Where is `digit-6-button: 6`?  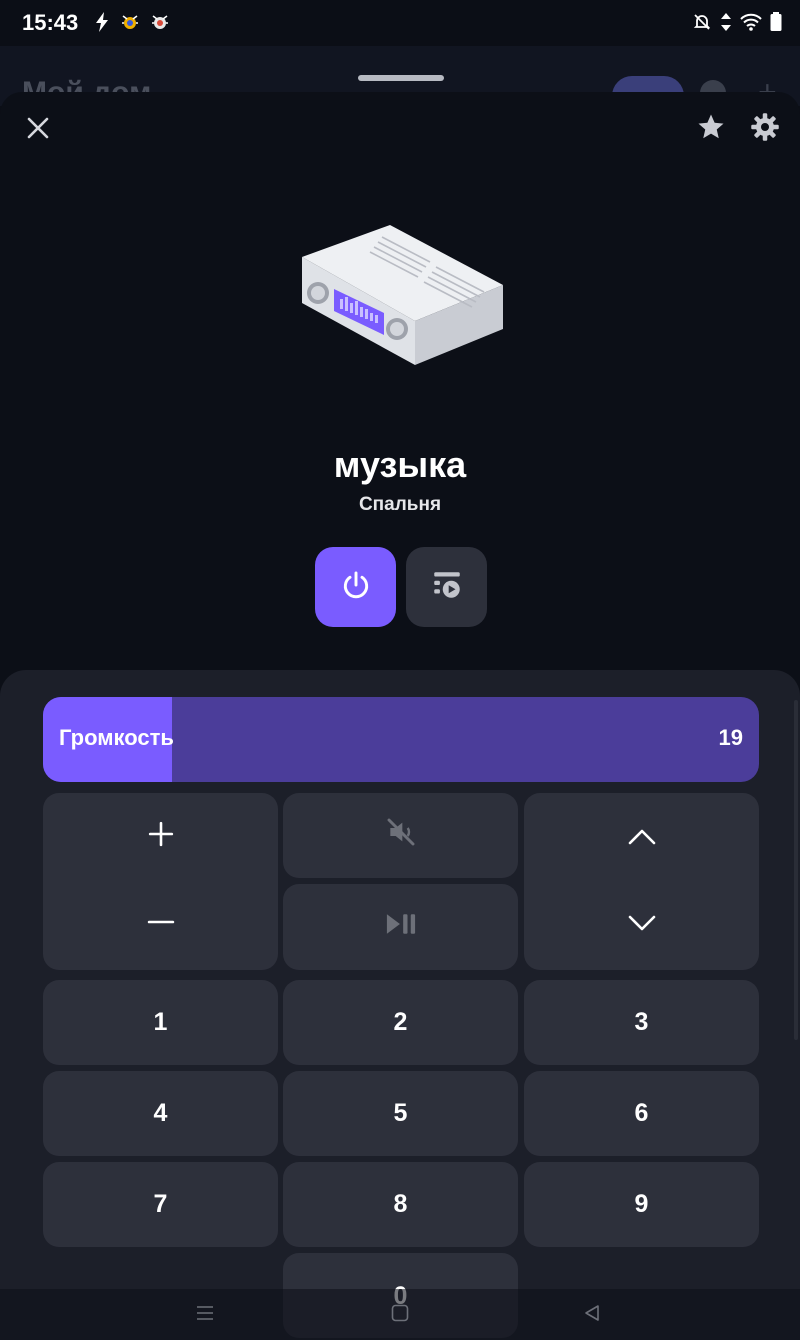 digit-6-button: 6 is located at coordinates (641, 1113).